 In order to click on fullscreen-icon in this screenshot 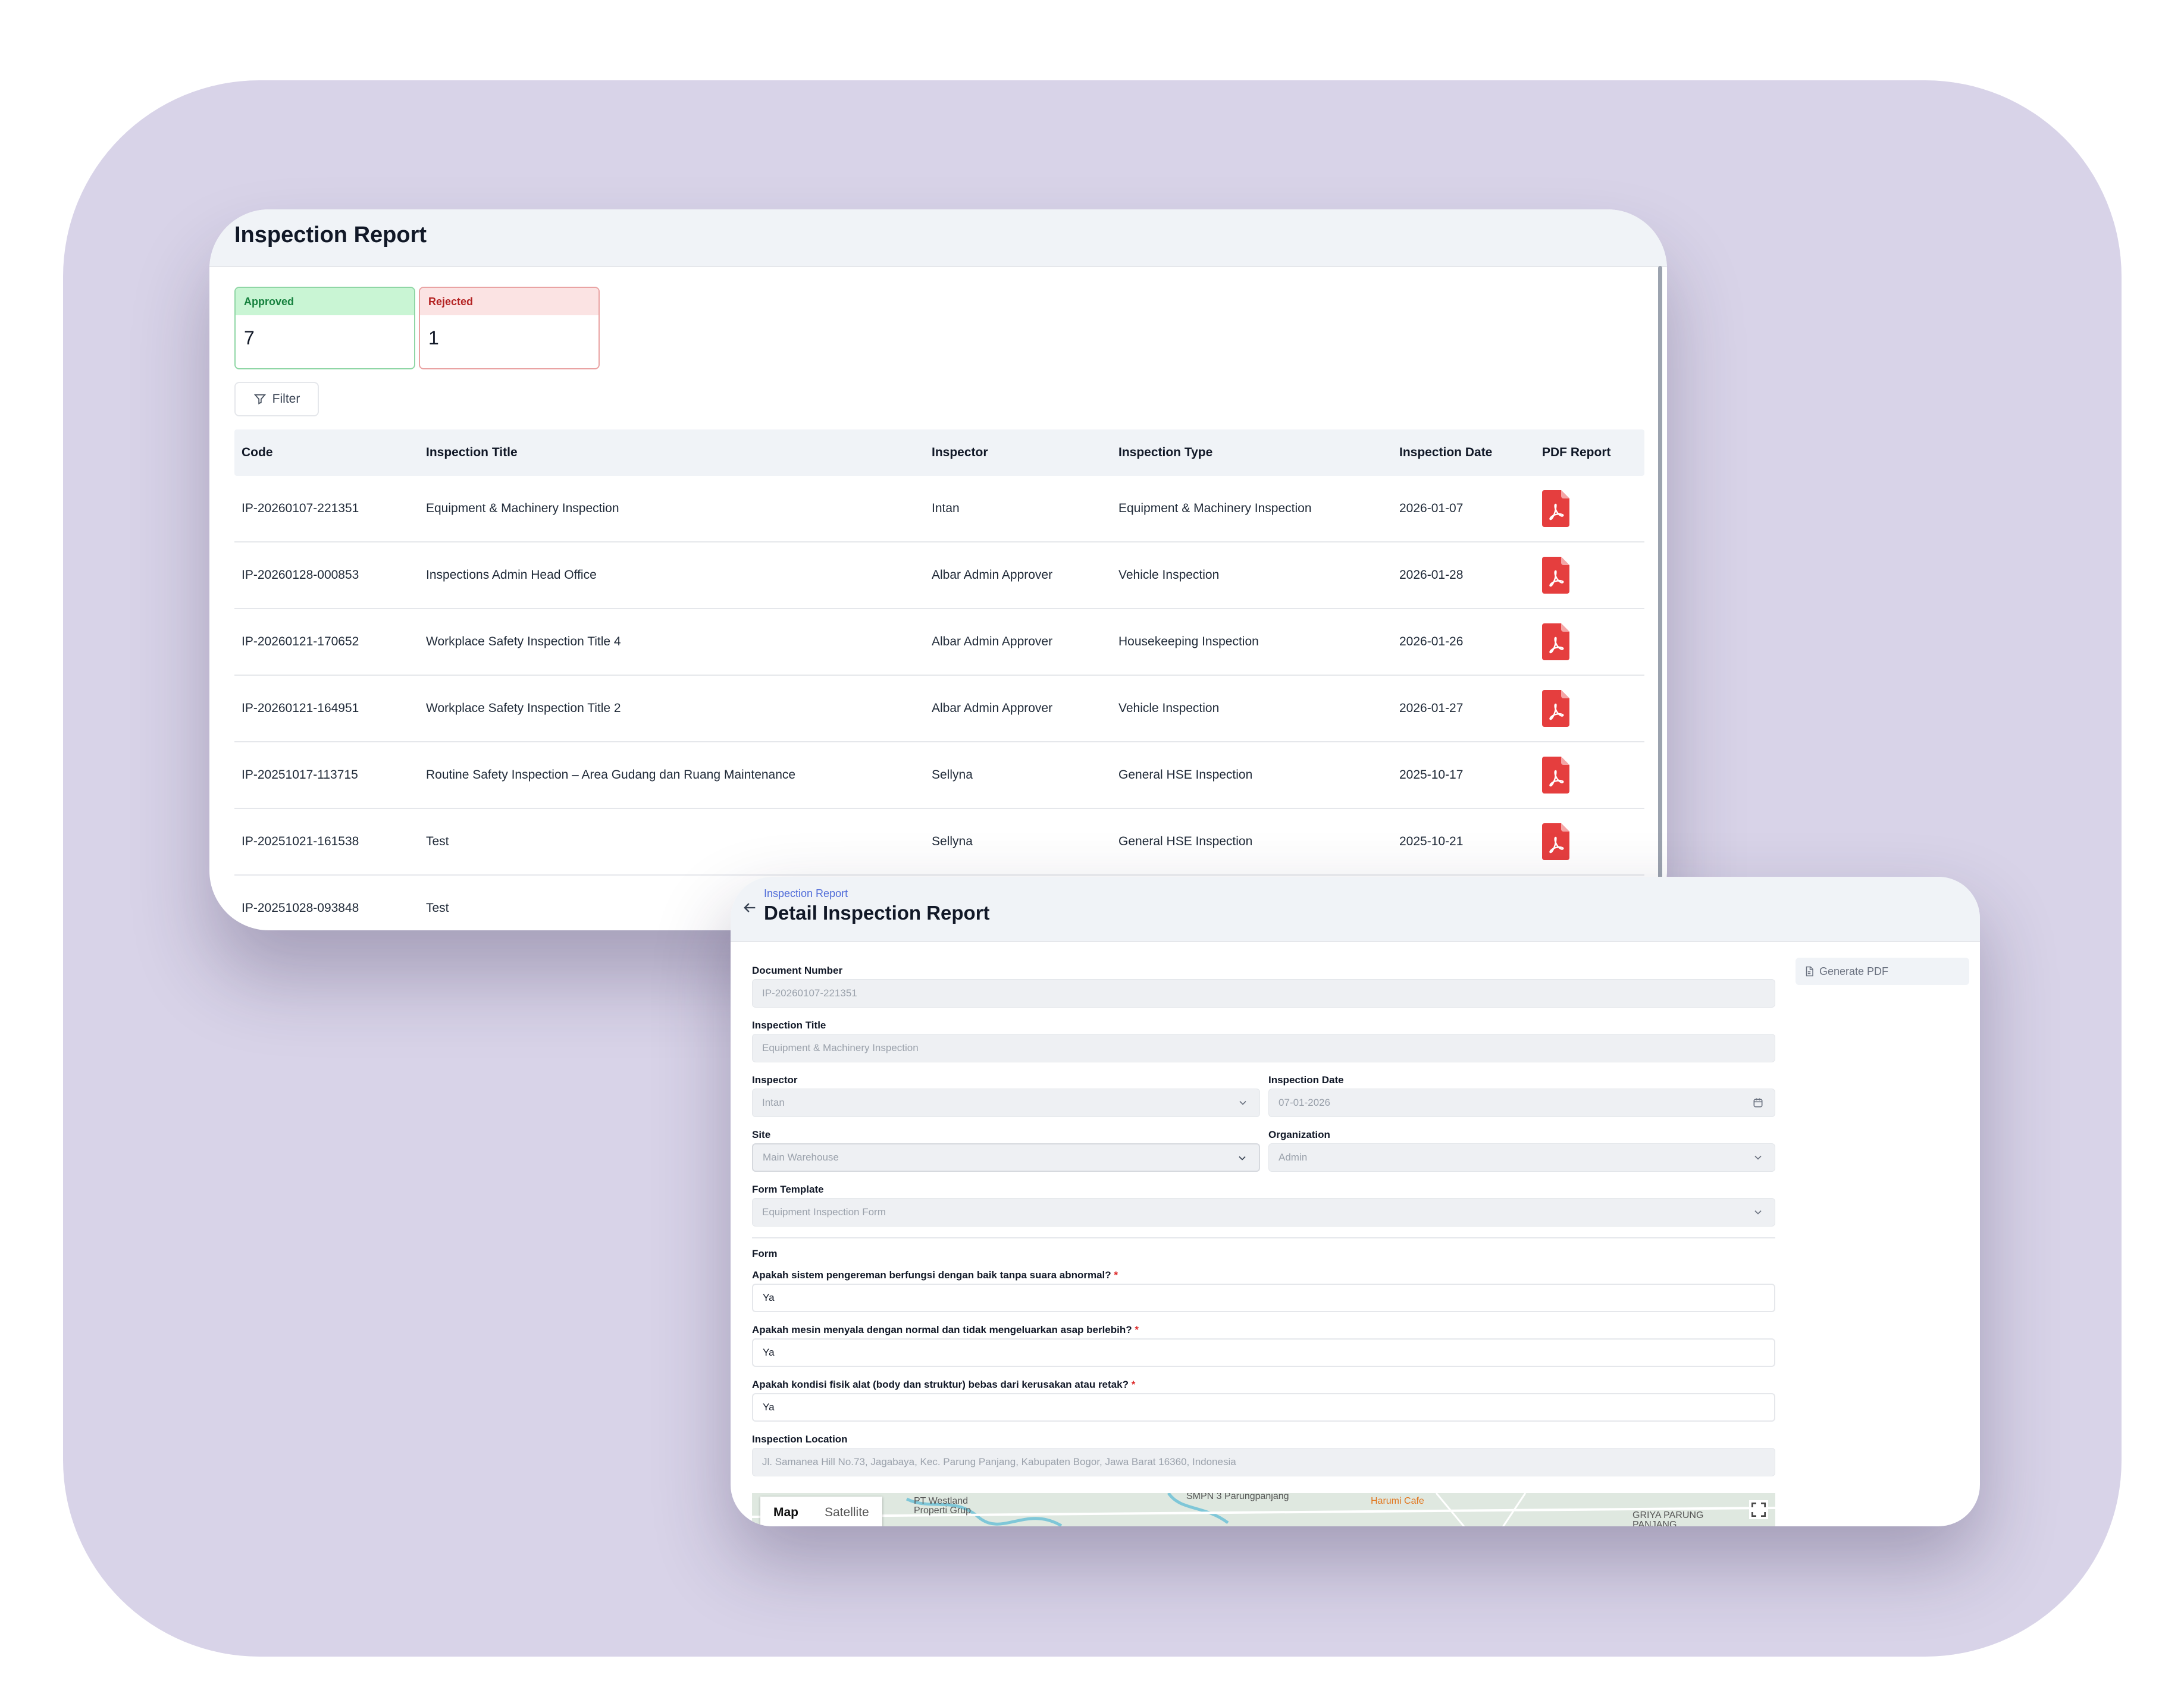, I will do `click(1758, 1510)`.